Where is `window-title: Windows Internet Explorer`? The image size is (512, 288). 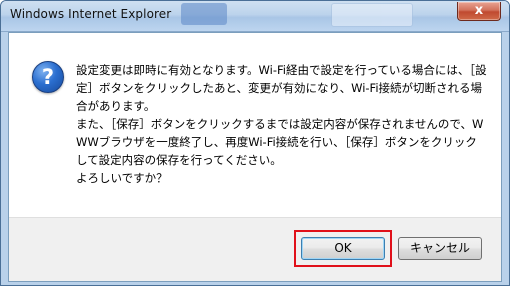
window-title: Windows Internet Explorer is located at coordinates (91, 14).